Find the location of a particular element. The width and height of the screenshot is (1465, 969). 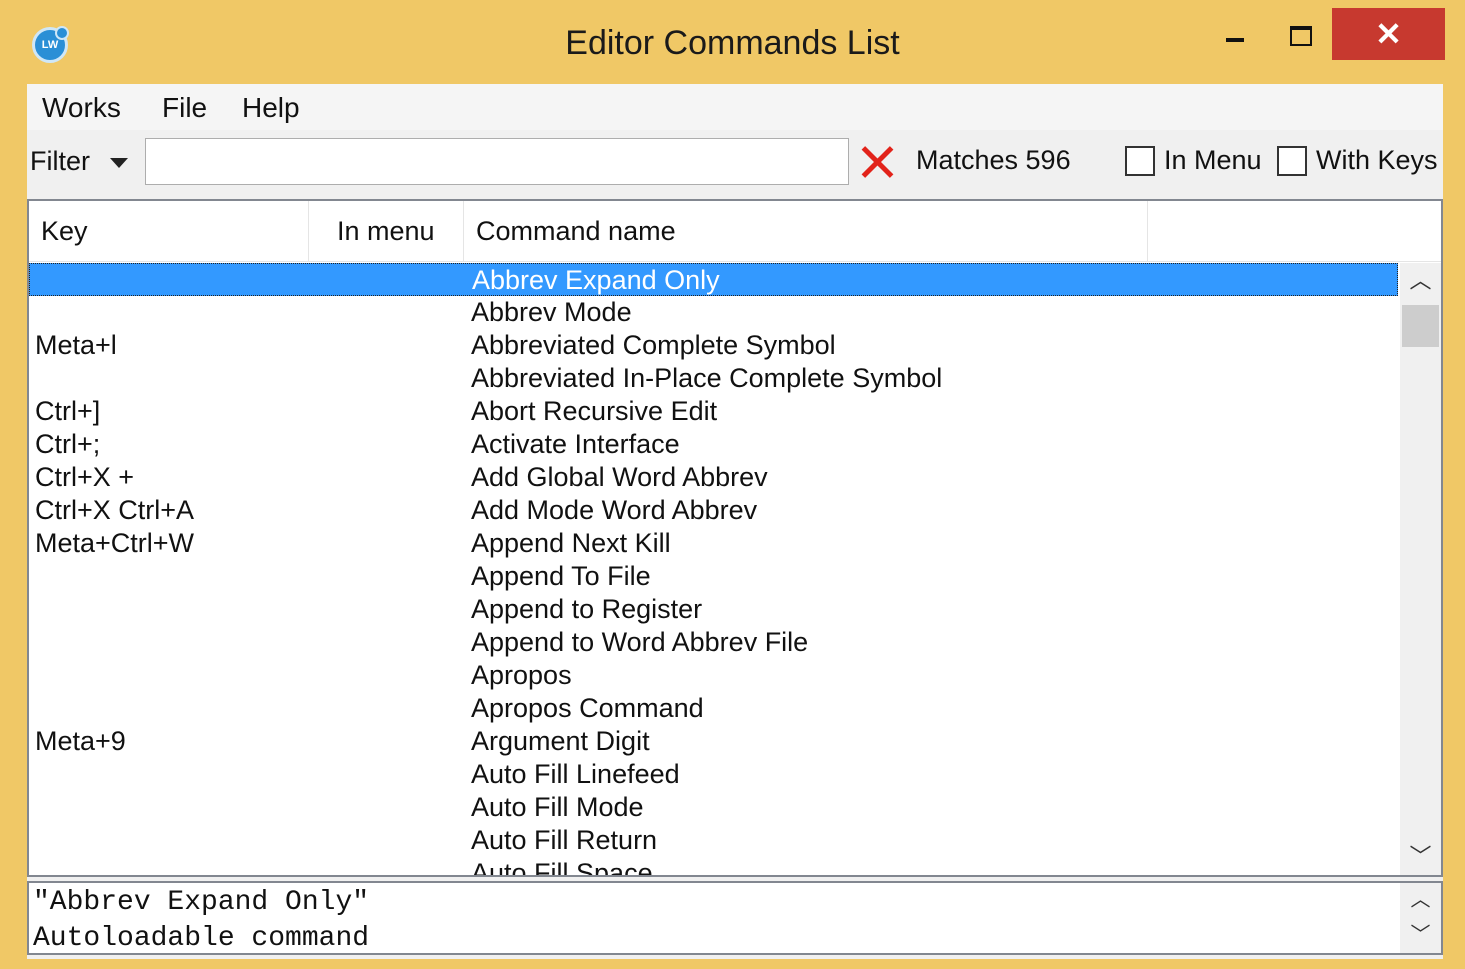

table-row: Abbrev Mode is located at coordinates (713, 312).